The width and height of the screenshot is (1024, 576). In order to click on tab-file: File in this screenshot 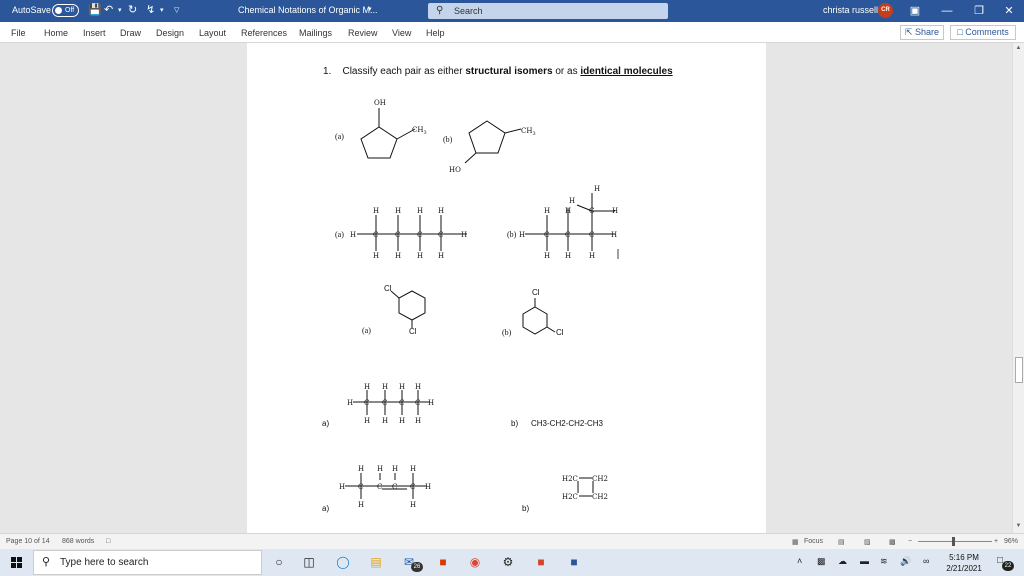, I will do `click(18, 33)`.